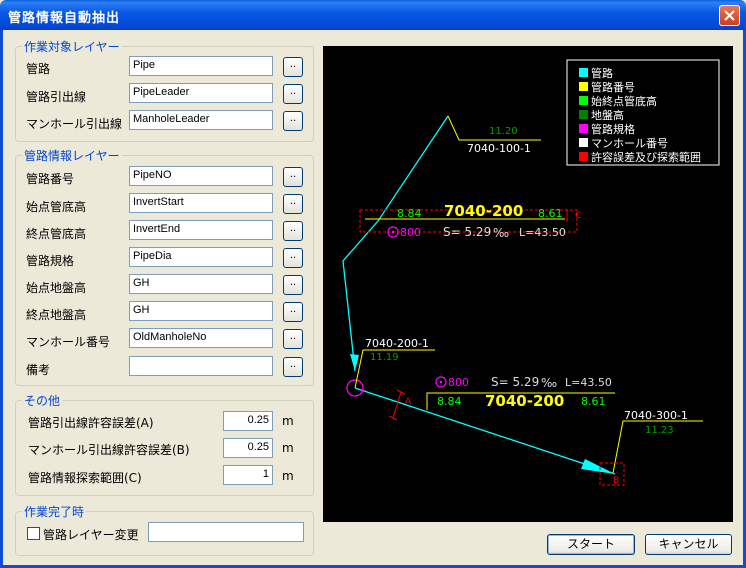 The width and height of the screenshot is (746, 568). Describe the element at coordinates (85, 478) in the screenshot. I see `search-range-label: 管路情報探索範囲(C)` at that location.